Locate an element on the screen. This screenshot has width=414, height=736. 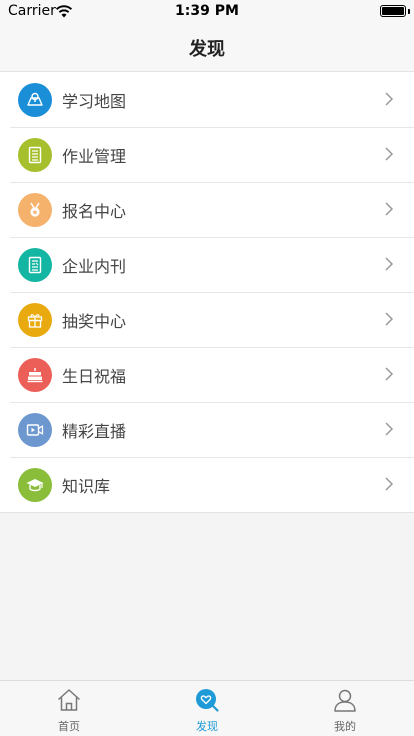
tab-label: 我的 is located at coordinates (345, 726).